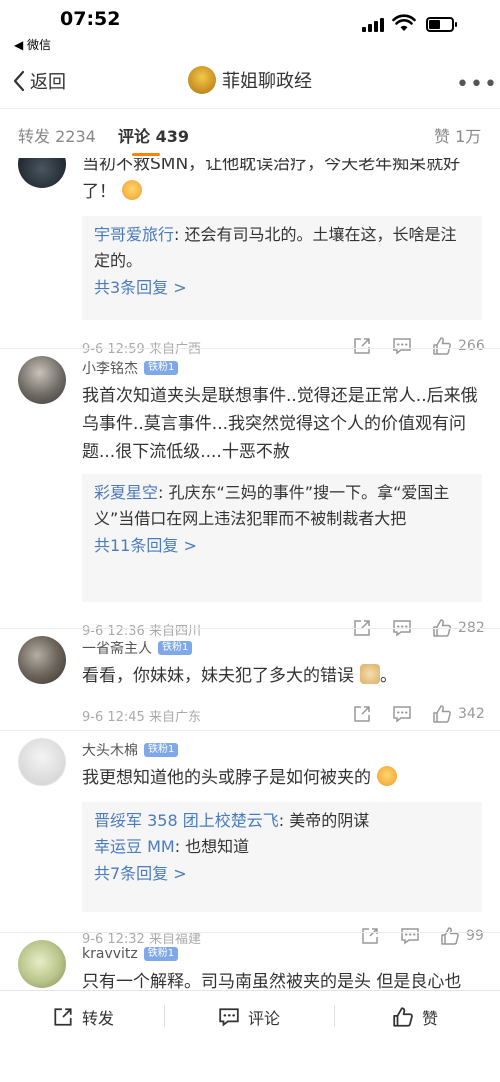  Describe the element at coordinates (83, 1017) in the screenshot. I see `repost-button: 转发` at that location.